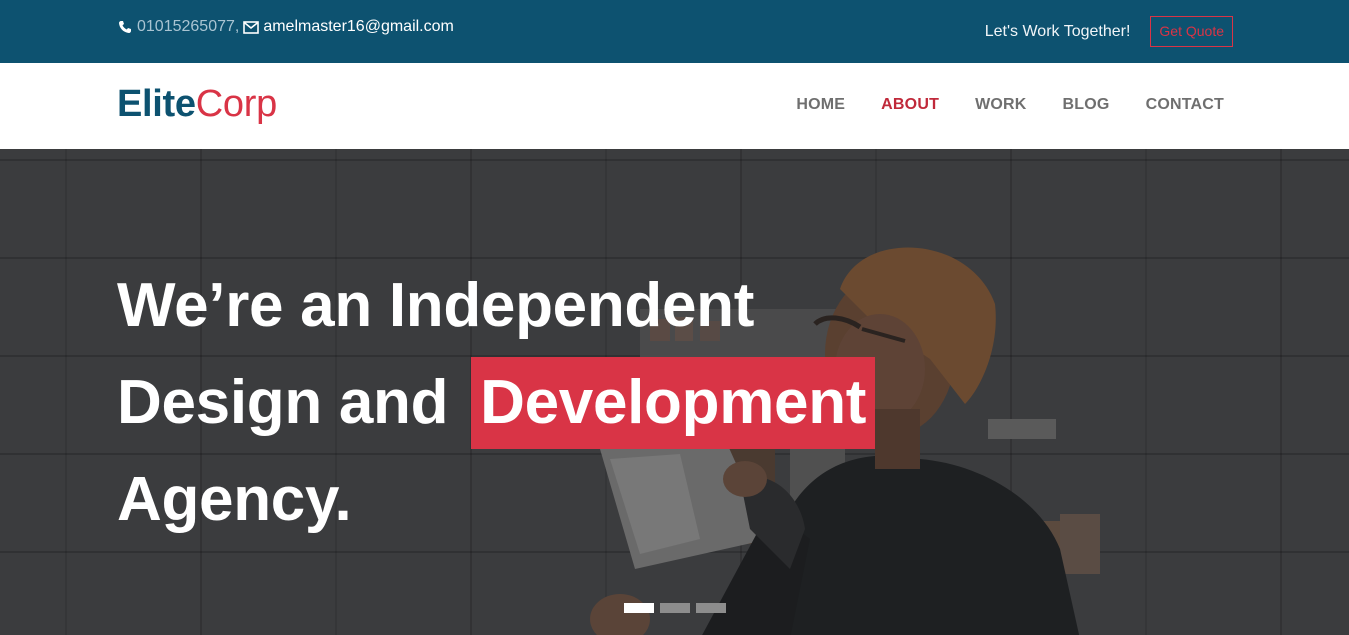 The height and width of the screenshot is (635, 1349). Describe the element at coordinates (125, 27) in the screenshot. I see `phone-icon` at that location.